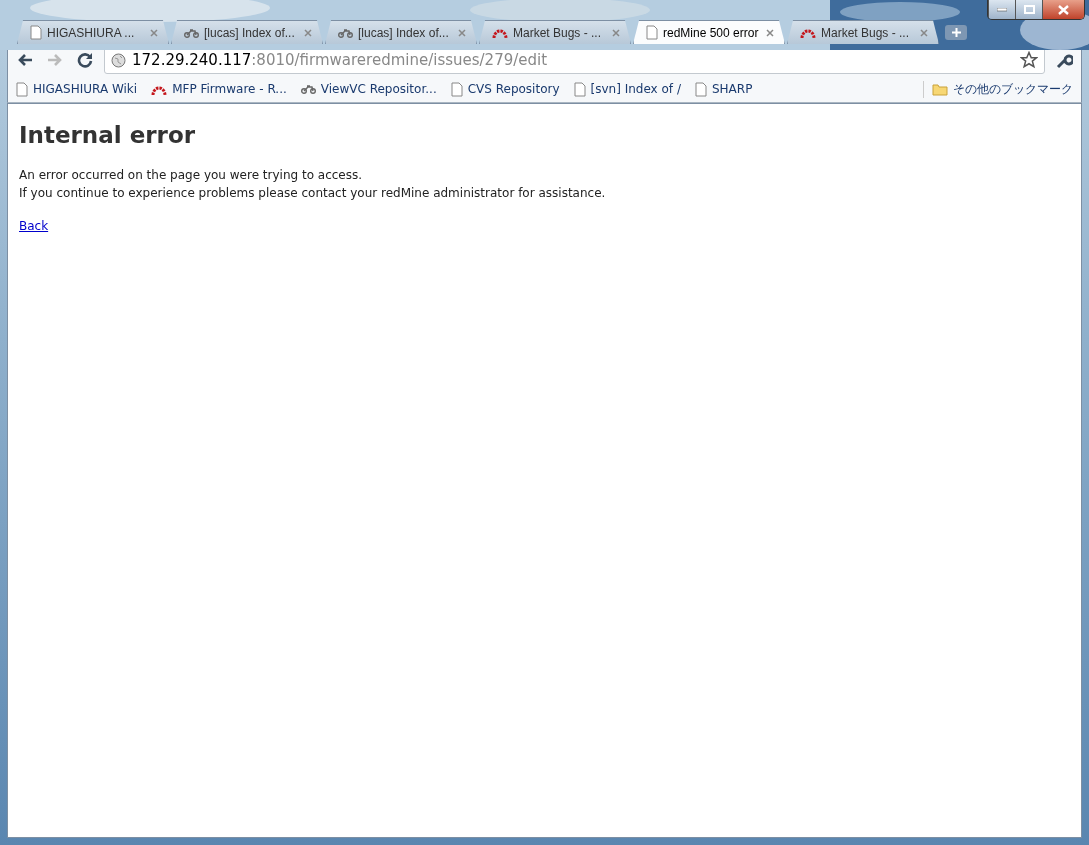 This screenshot has height=845, width=1089. What do you see at coordinates (709, 32) in the screenshot?
I see `browser-tab: redMine 500 error` at bounding box center [709, 32].